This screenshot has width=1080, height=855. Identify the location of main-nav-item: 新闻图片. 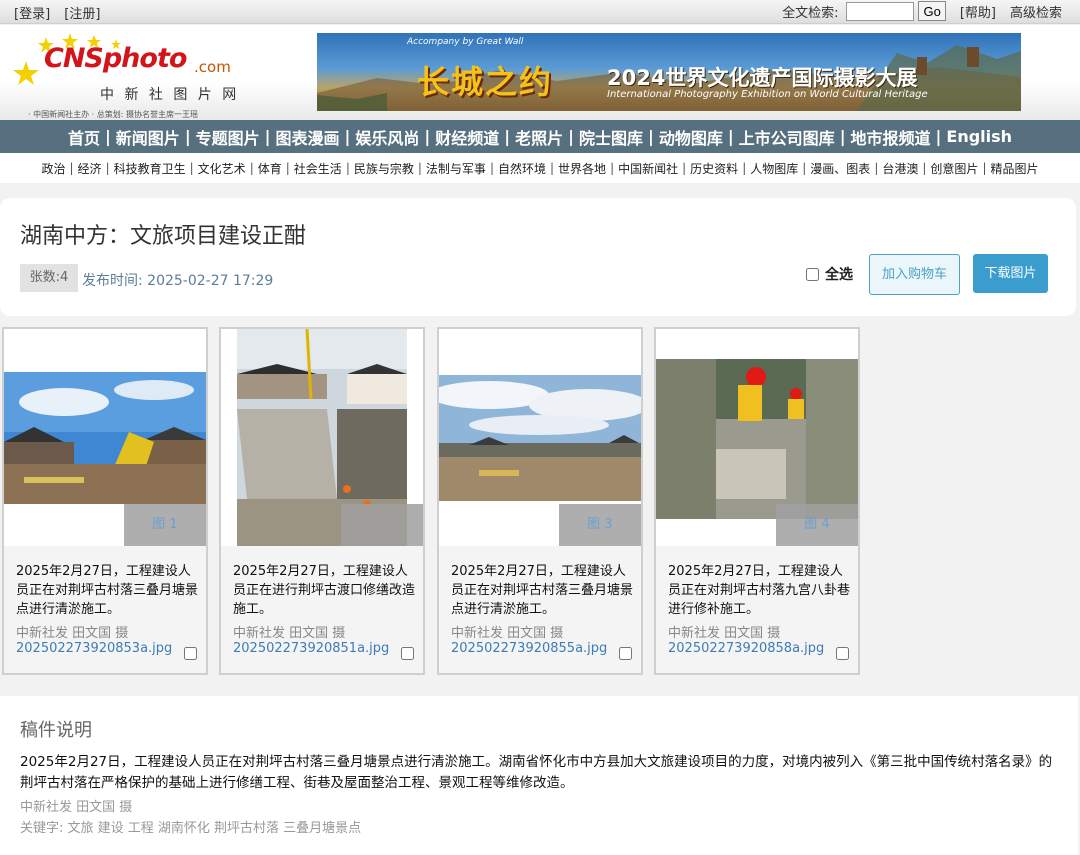
(148, 137).